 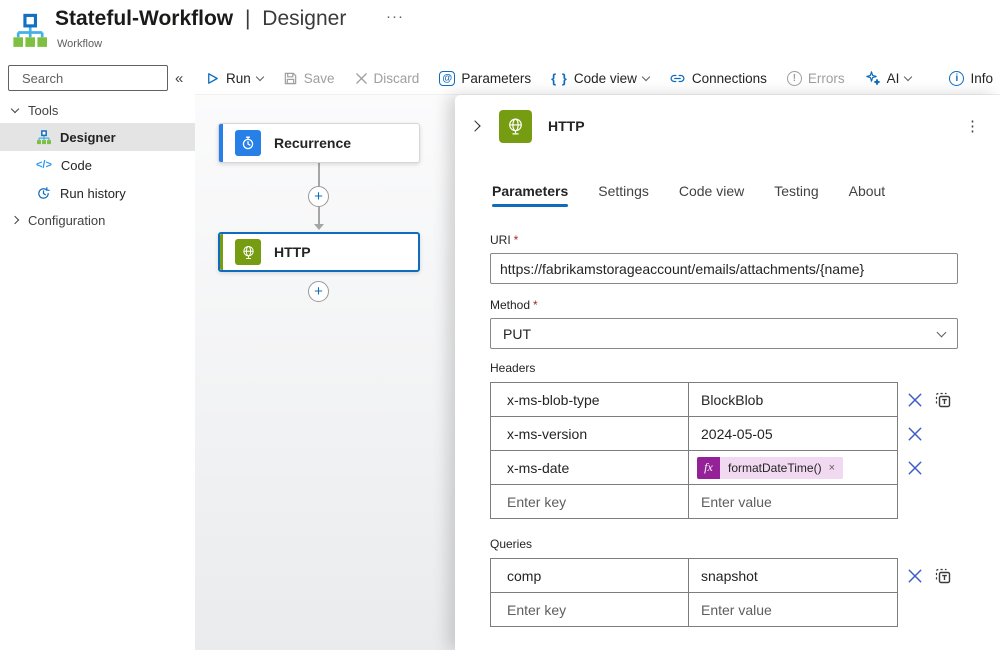 I want to click on header-value-cell: fx formatDateTime() ×, so click(x=793, y=467).